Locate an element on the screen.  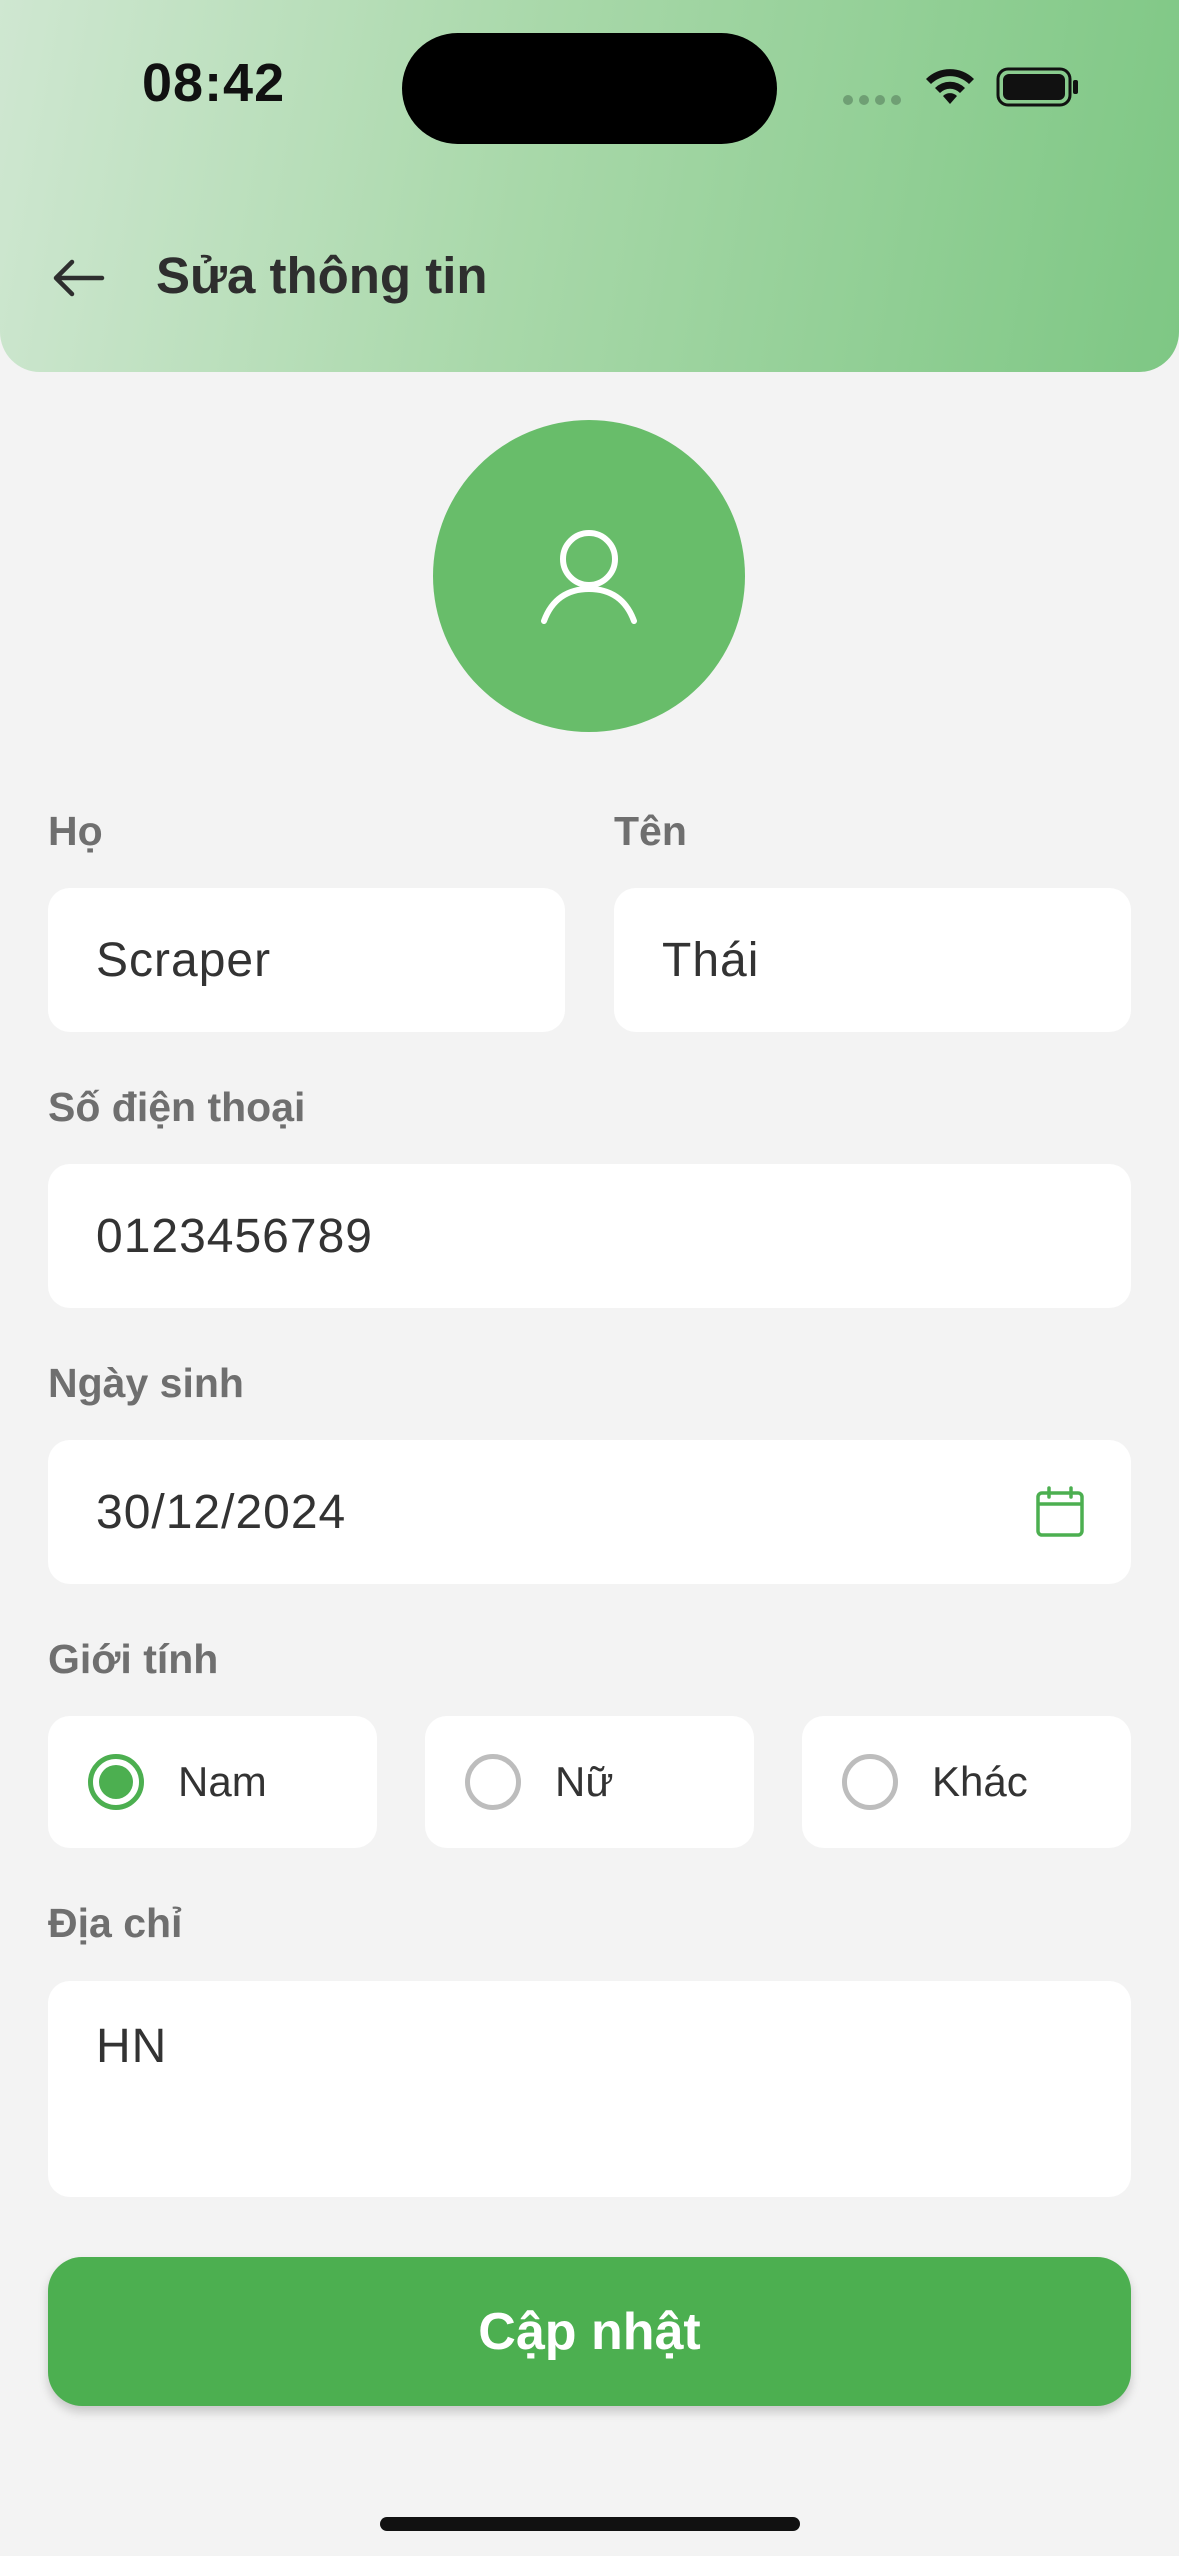
calendar-icon is located at coordinates (1060, 1512).